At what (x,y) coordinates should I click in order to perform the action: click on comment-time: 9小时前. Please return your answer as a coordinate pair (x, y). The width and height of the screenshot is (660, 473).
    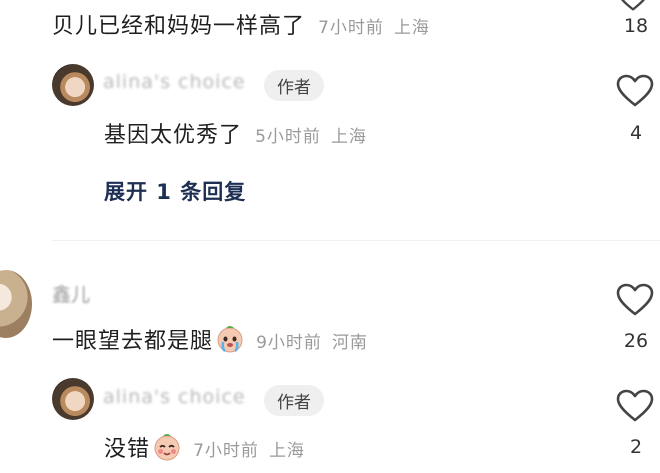
    Looking at the image, I should click on (289, 343).